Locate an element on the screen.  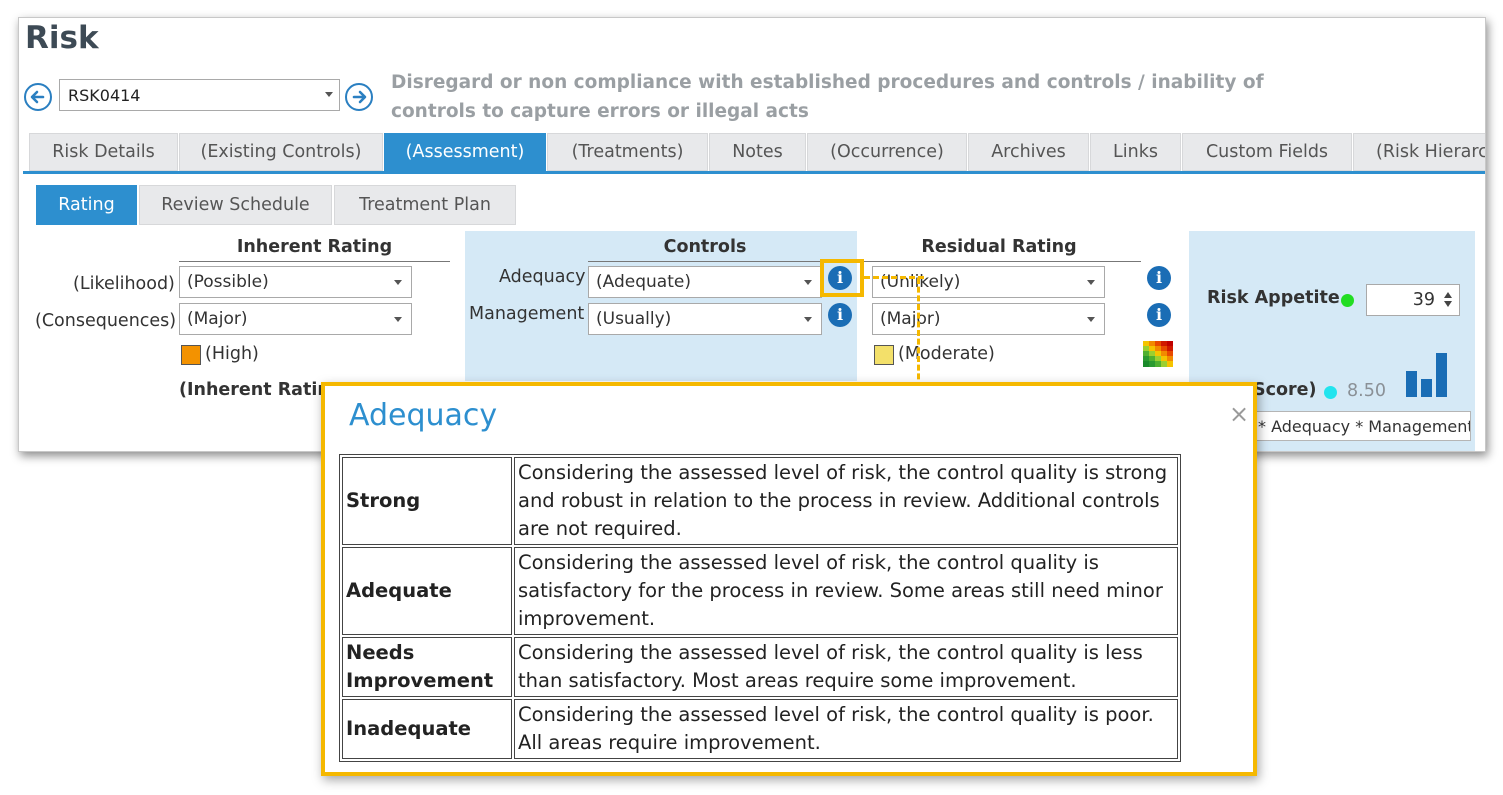
previous-risk-button is located at coordinates (38, 97).